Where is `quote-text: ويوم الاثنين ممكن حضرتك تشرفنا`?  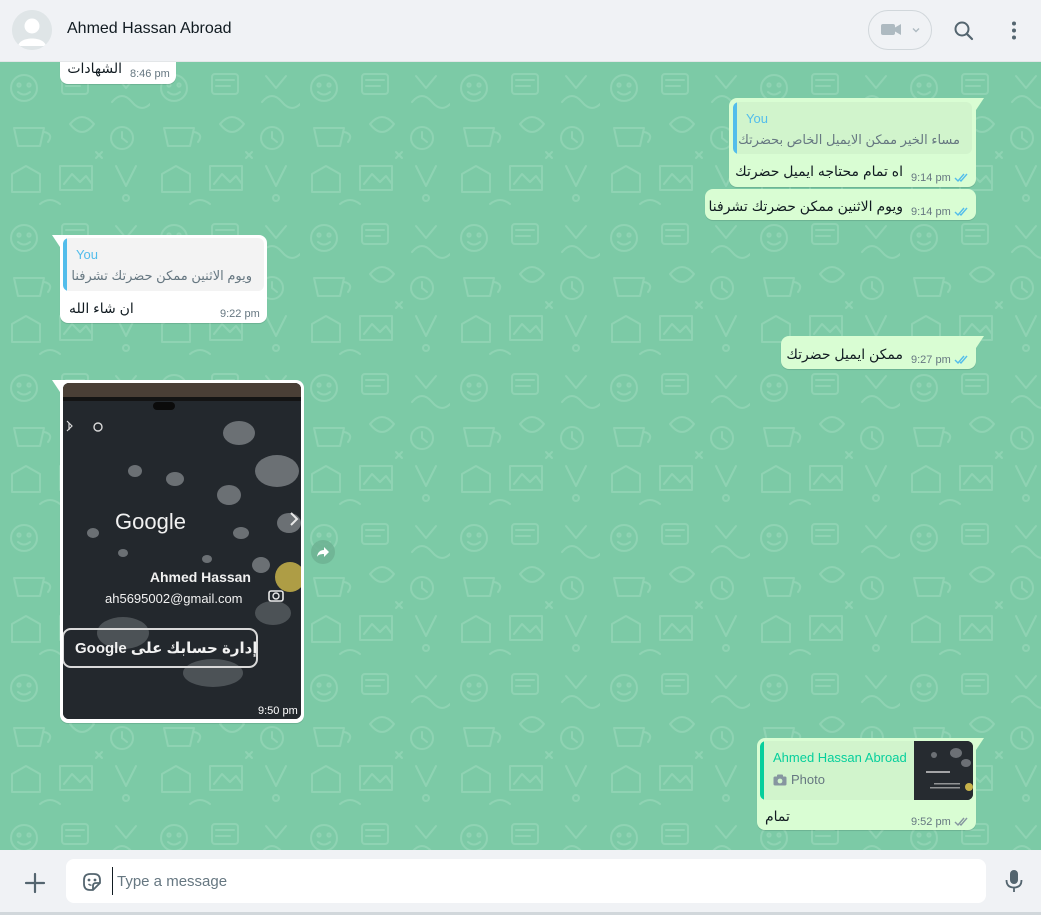 quote-text: ويوم الاثنين ممكن حضرتك تشرفنا is located at coordinates (161, 275).